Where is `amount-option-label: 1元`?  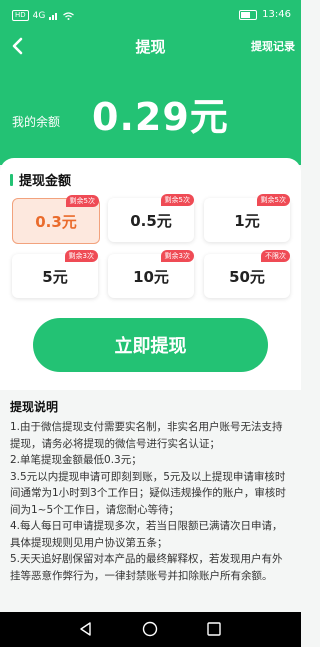
amount-option-label: 1元 is located at coordinates (247, 220).